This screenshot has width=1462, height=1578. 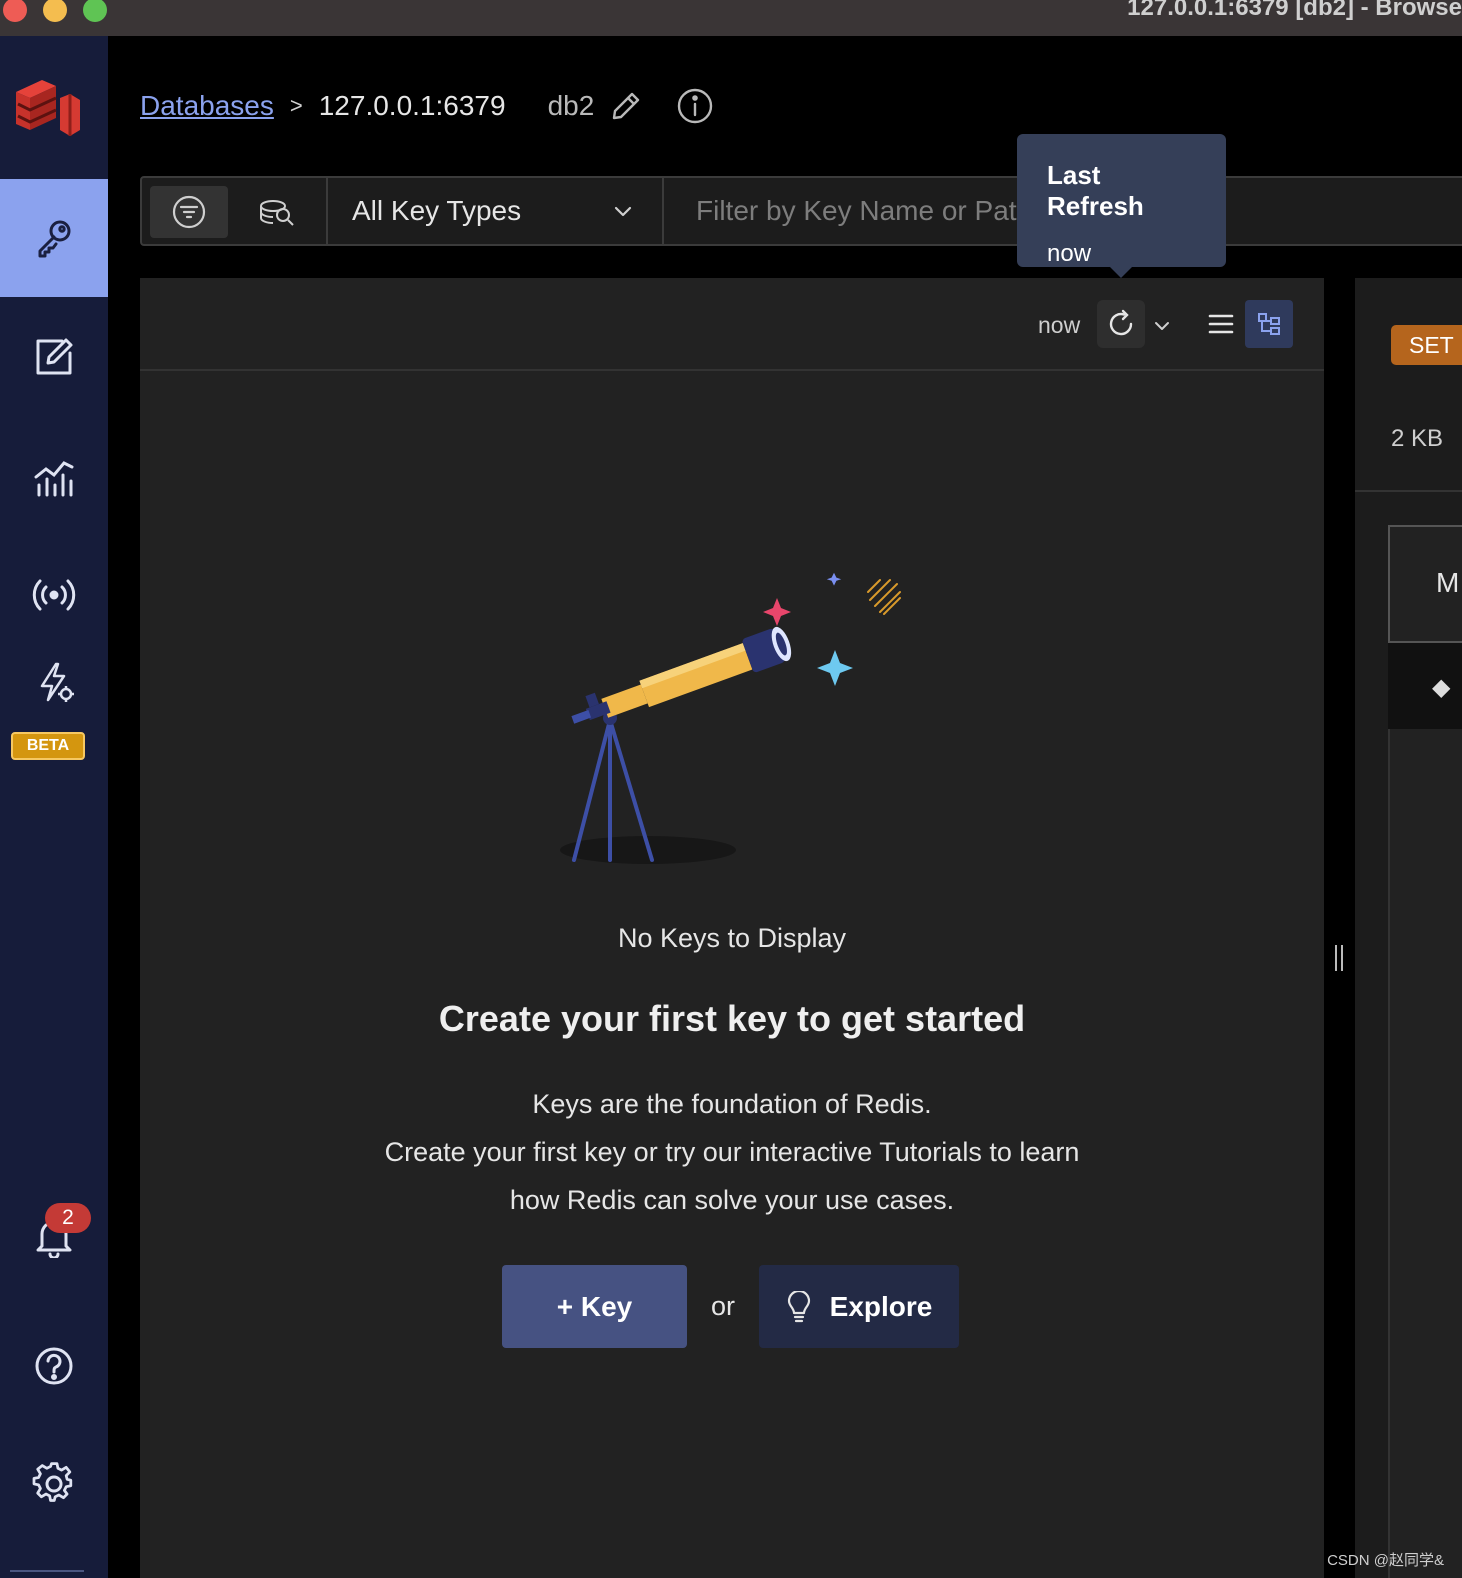 What do you see at coordinates (1417, 438) in the screenshot?
I see `key-size: 2 KB` at bounding box center [1417, 438].